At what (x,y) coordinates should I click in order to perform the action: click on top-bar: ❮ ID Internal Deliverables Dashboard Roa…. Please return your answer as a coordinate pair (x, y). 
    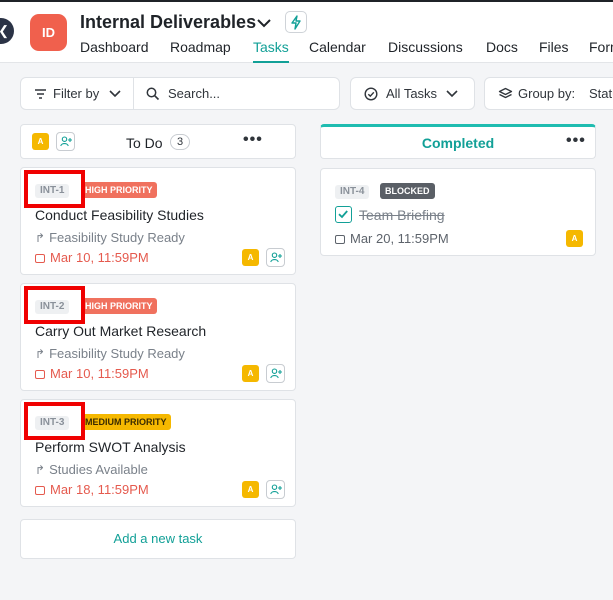
    Looking at the image, I should click on (306, 31).